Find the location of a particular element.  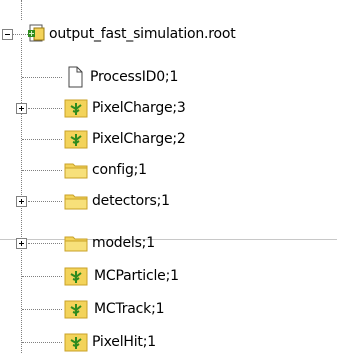

tree-item-label: models;1 is located at coordinates (123, 243).